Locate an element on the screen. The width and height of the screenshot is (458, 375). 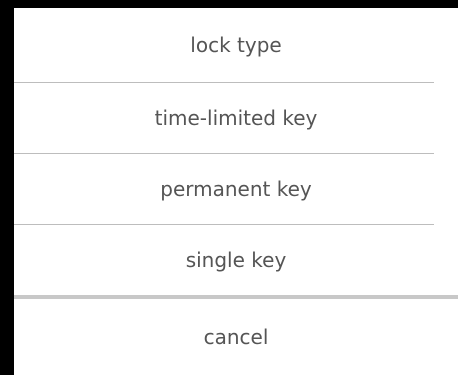
sheet-title-text: lock type is located at coordinates (236, 45).